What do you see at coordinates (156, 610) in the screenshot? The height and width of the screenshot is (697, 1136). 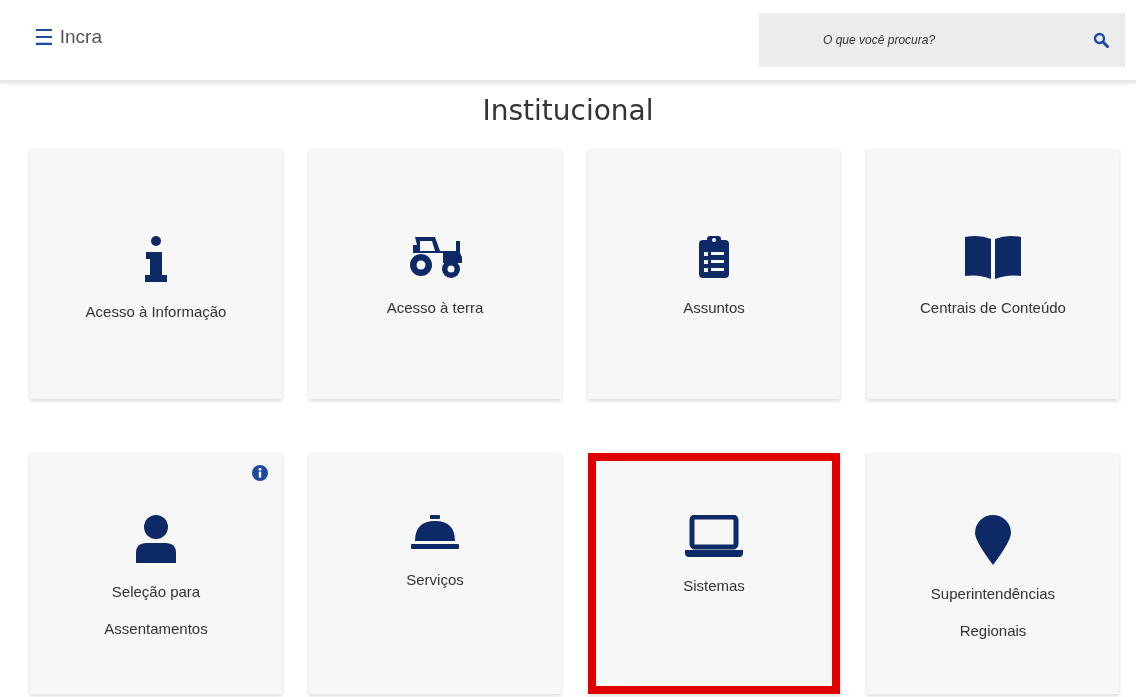 I see `card-label: Seleção para Assentamentos` at bounding box center [156, 610].